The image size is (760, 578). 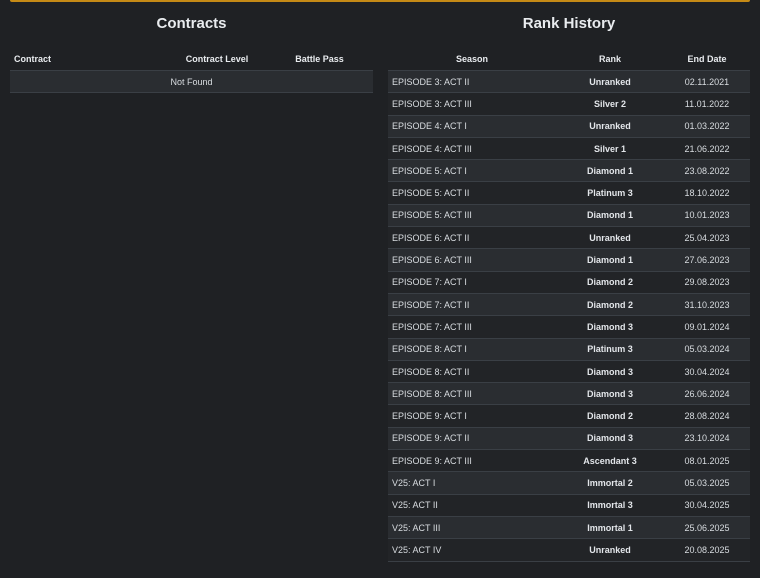 I want to click on season-cell: V25: ACT II, so click(x=472, y=505).